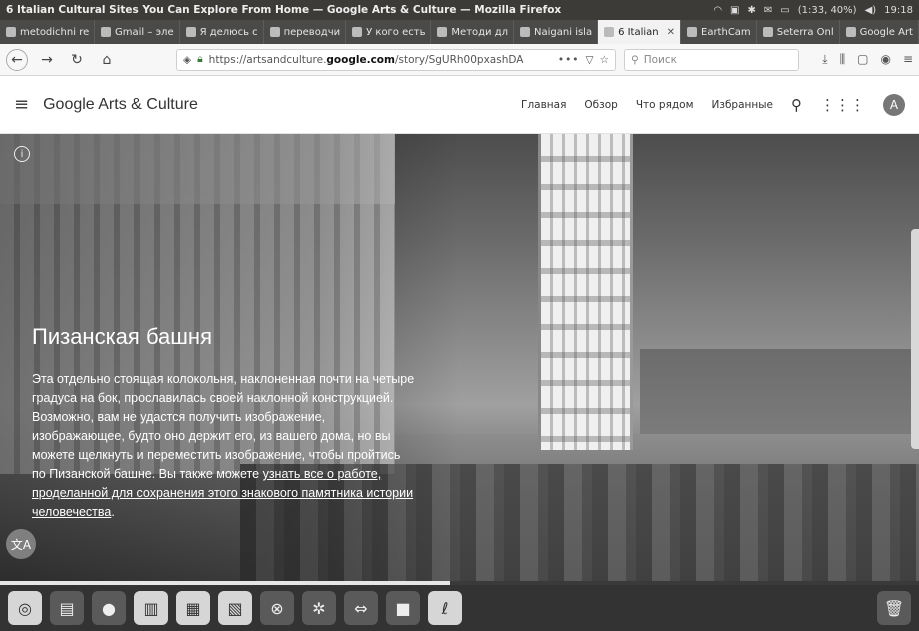 This screenshot has height=631, width=919. I want to click on leaning-tower, so click(585, 292).